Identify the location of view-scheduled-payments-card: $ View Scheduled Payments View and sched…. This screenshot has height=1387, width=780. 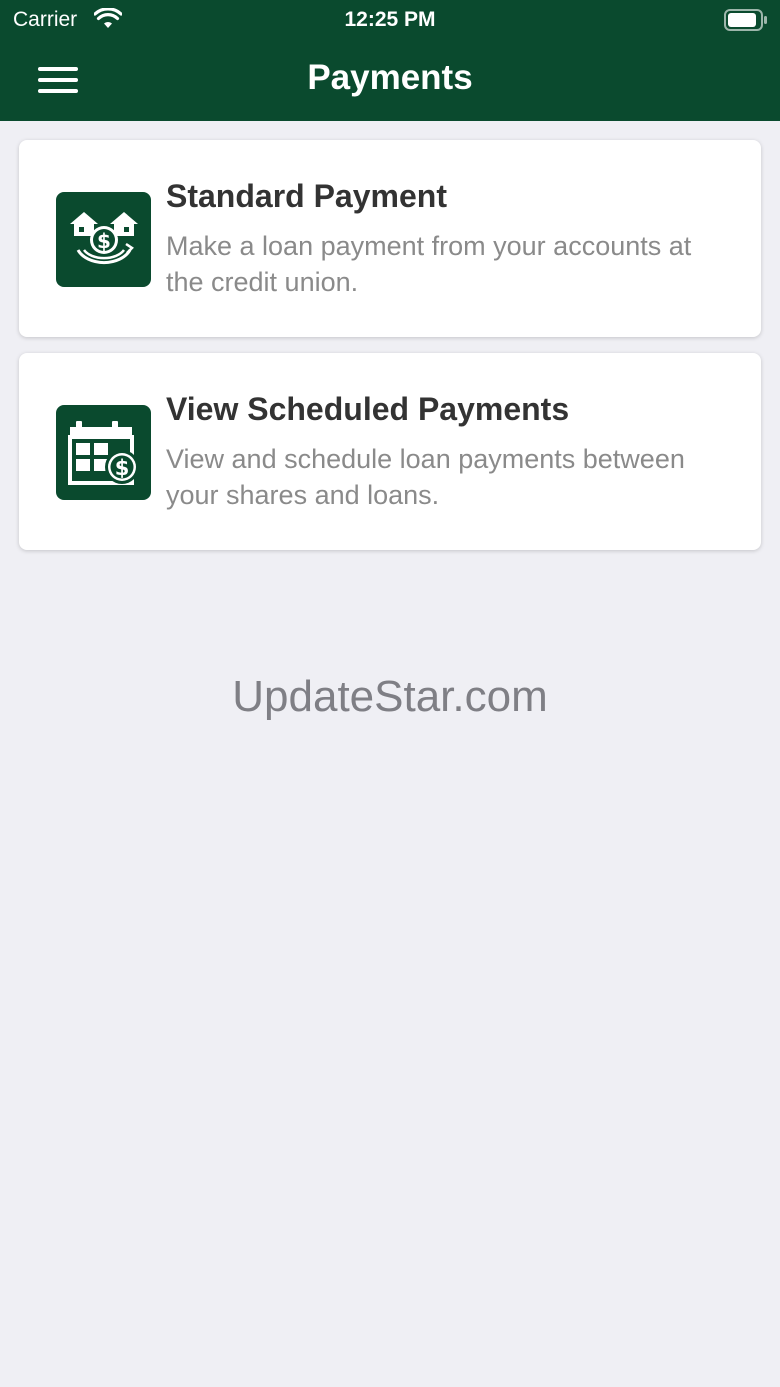
(390, 451).